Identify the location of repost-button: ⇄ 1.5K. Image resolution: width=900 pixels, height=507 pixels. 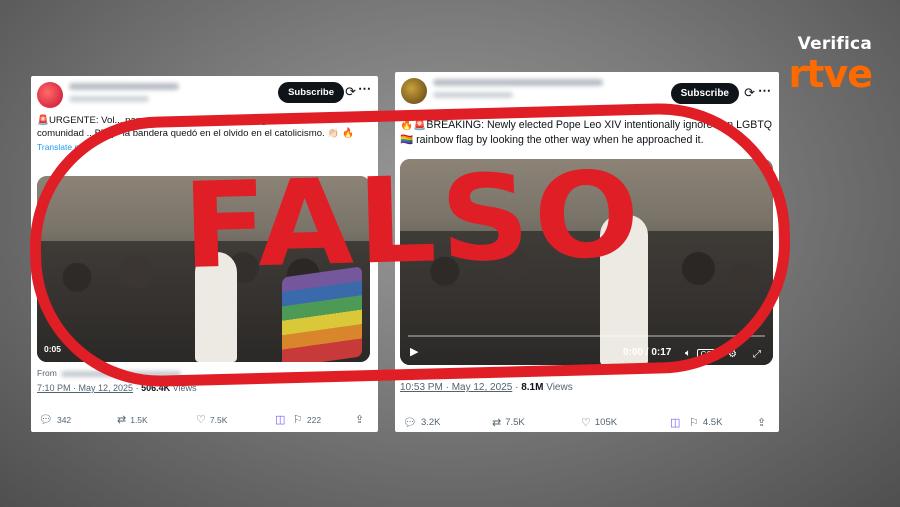
(132, 419).